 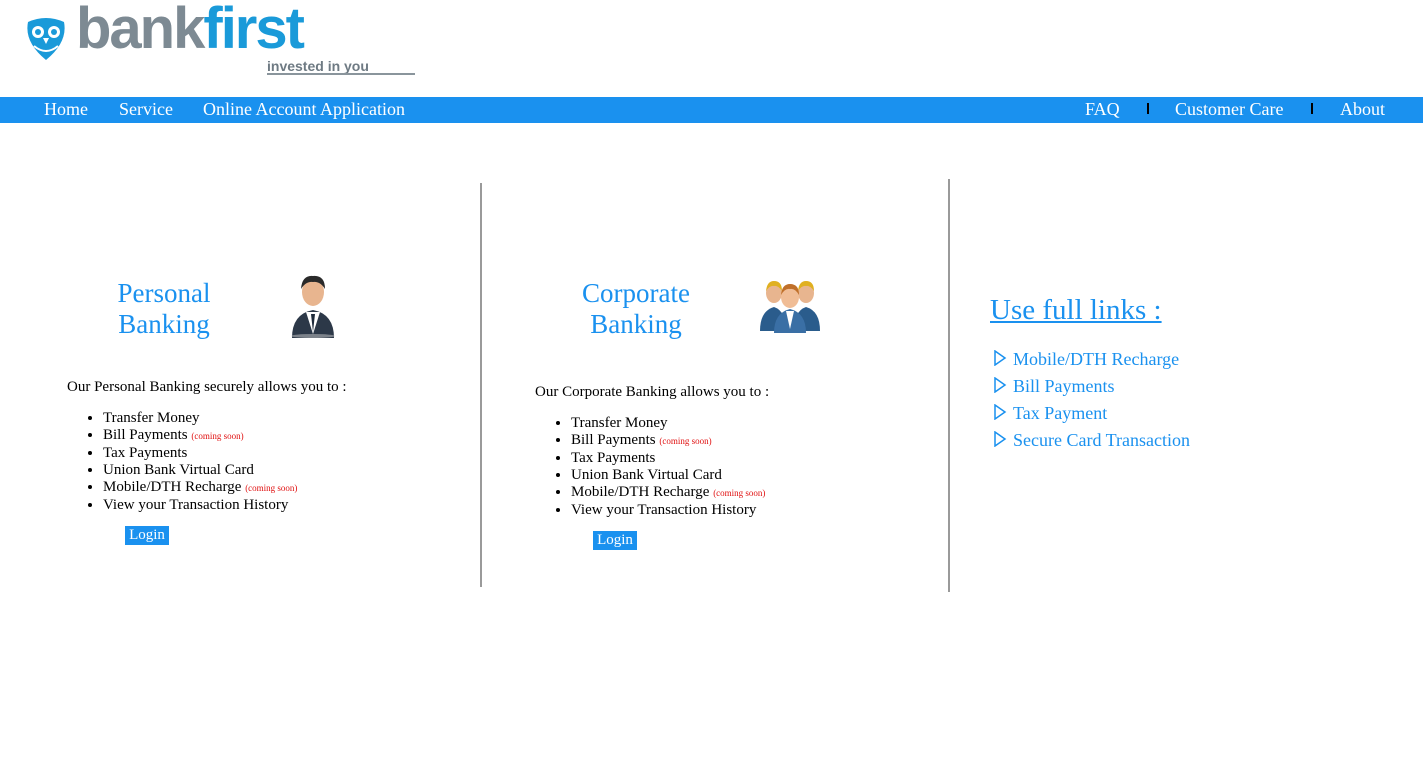 I want to click on brand-name-part2: first, so click(x=254, y=30).